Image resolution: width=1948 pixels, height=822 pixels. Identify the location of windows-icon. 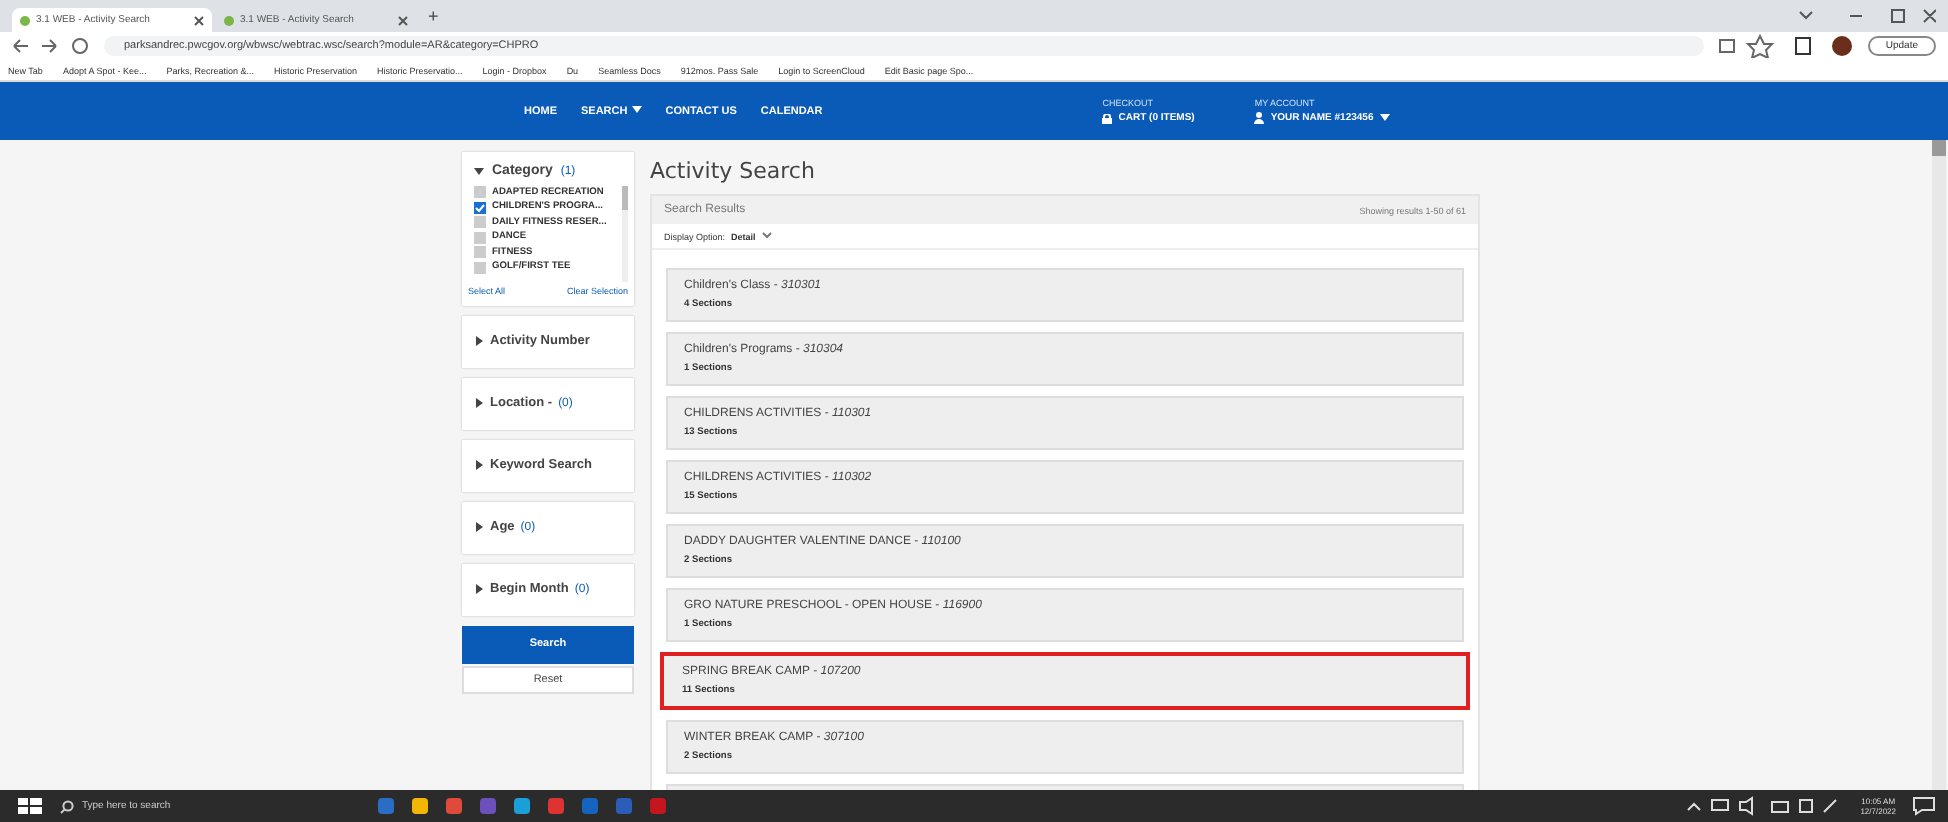
(30, 806).